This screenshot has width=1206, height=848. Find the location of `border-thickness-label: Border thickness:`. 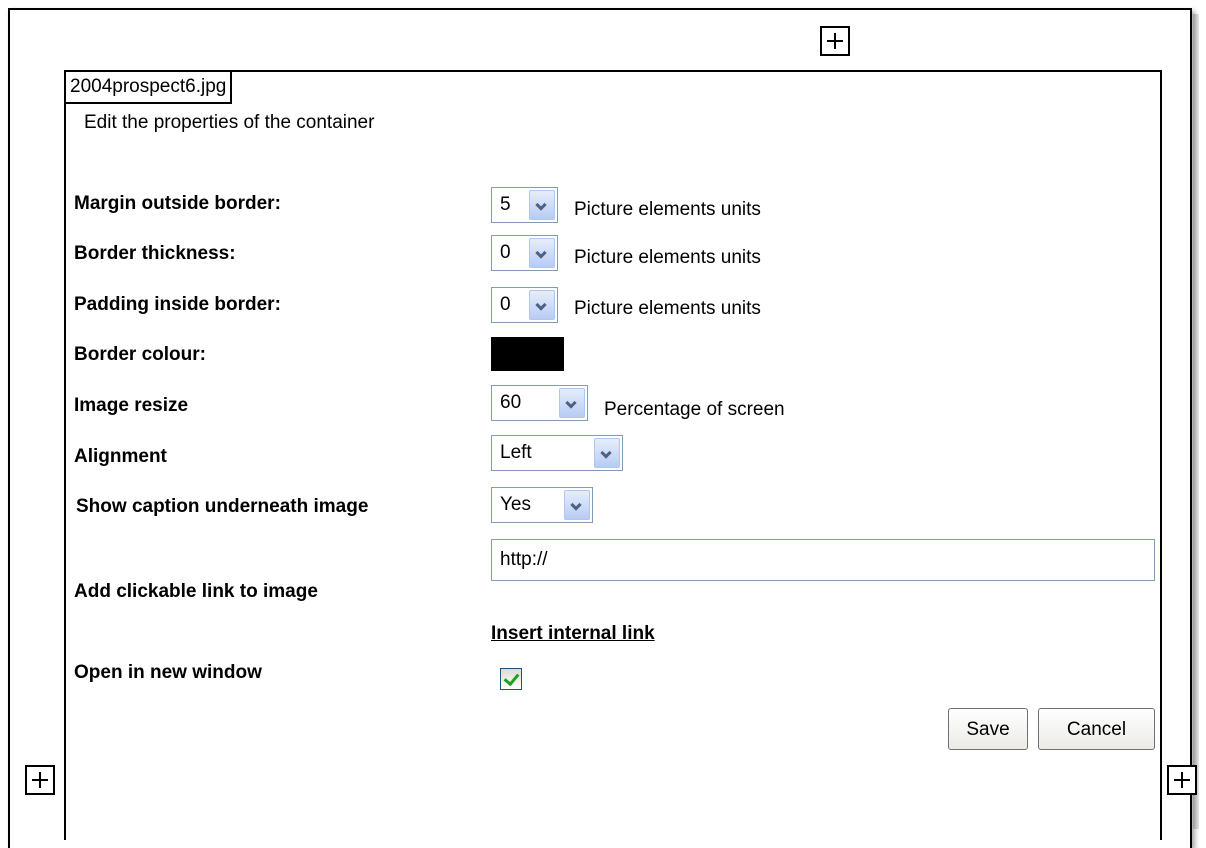

border-thickness-label: Border thickness: is located at coordinates (155, 253).